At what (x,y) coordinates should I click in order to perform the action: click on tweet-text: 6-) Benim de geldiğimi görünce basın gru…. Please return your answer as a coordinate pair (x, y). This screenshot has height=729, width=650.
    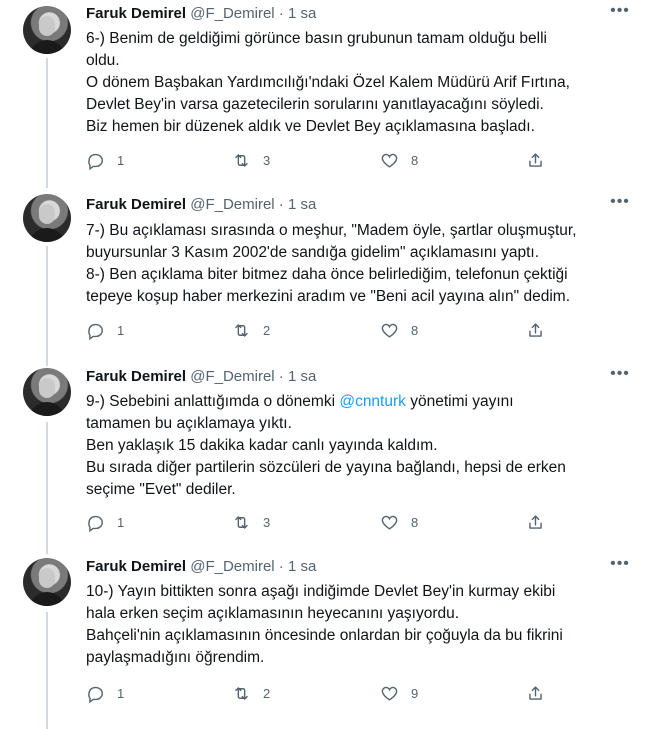
    Looking at the image, I should click on (360, 83).